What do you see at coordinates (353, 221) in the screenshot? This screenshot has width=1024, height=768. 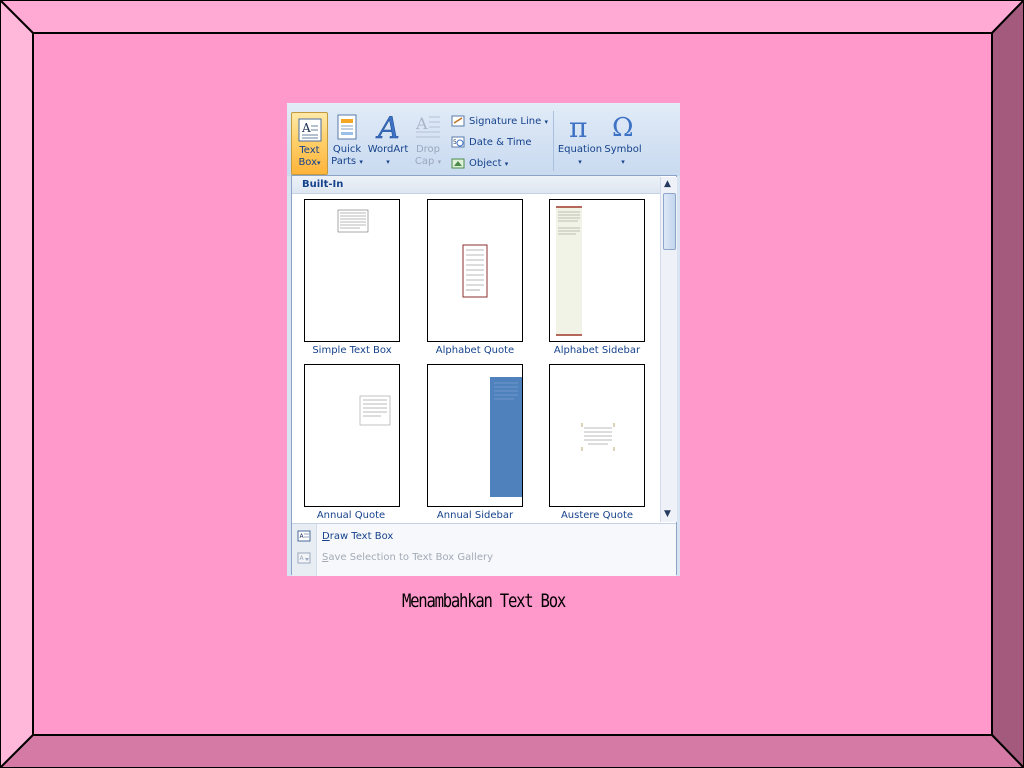 I see `simple-text-box-preview` at bounding box center [353, 221].